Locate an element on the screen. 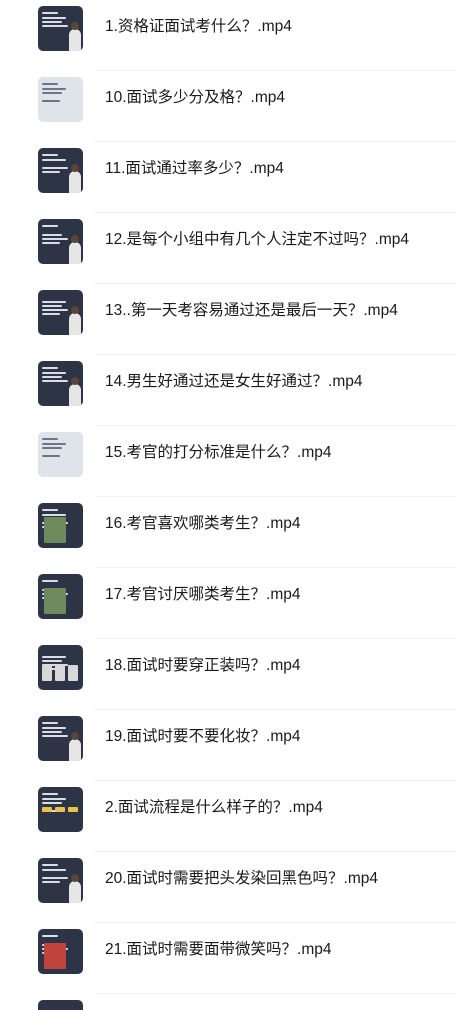  file-name: 17.考官讨厌哪类考生？.mp4 is located at coordinates (203, 595).